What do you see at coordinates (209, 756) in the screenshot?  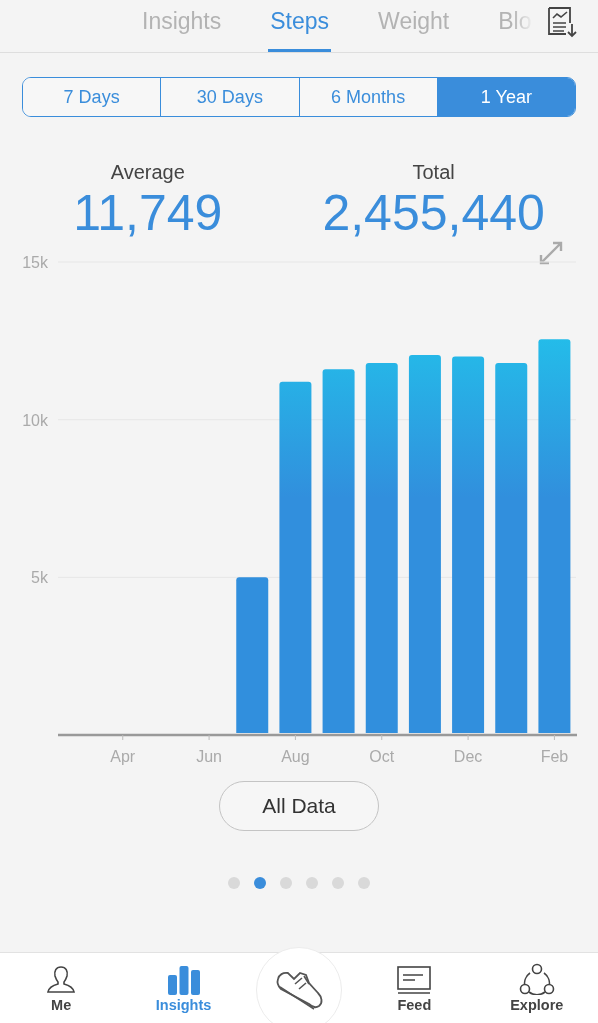 I see `x-axis-label: Jun` at bounding box center [209, 756].